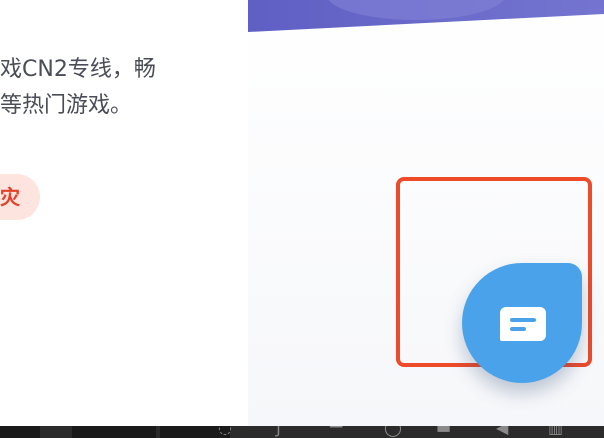 This screenshot has height=438, width=604. I want to click on toolbar-icon: ◌, so click(225, 431).